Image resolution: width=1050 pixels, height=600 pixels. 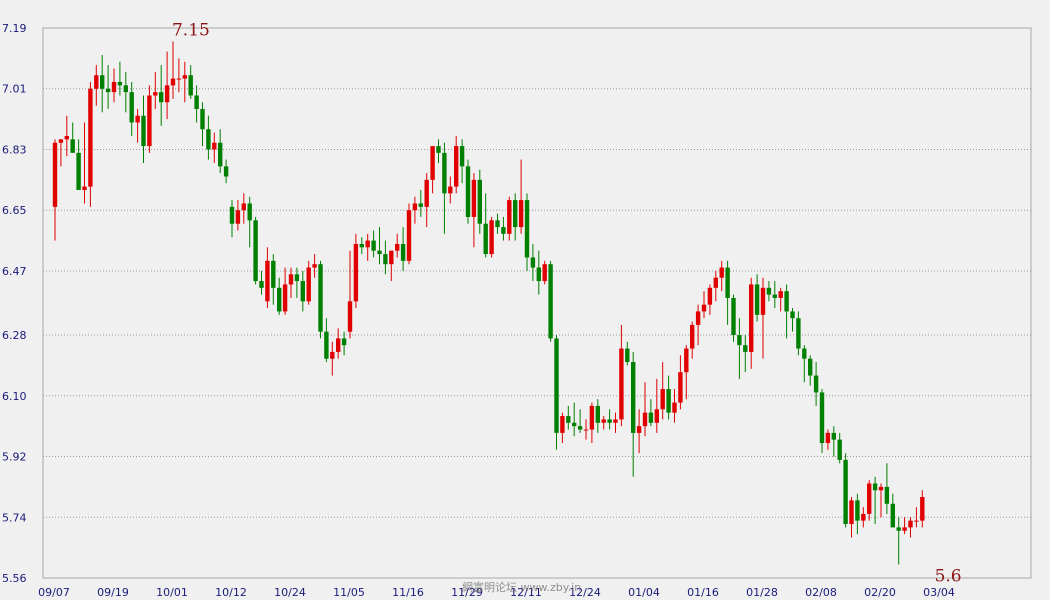 I want to click on x-tick-label: 09/07, so click(x=54, y=592).